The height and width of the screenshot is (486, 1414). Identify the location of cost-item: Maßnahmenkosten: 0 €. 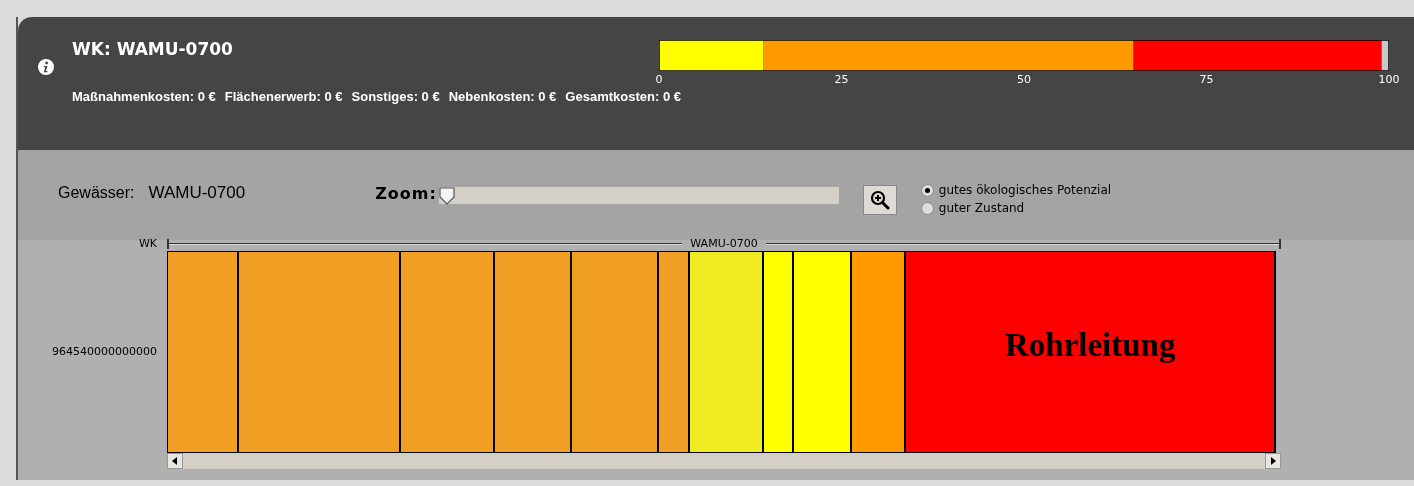
(144, 96).